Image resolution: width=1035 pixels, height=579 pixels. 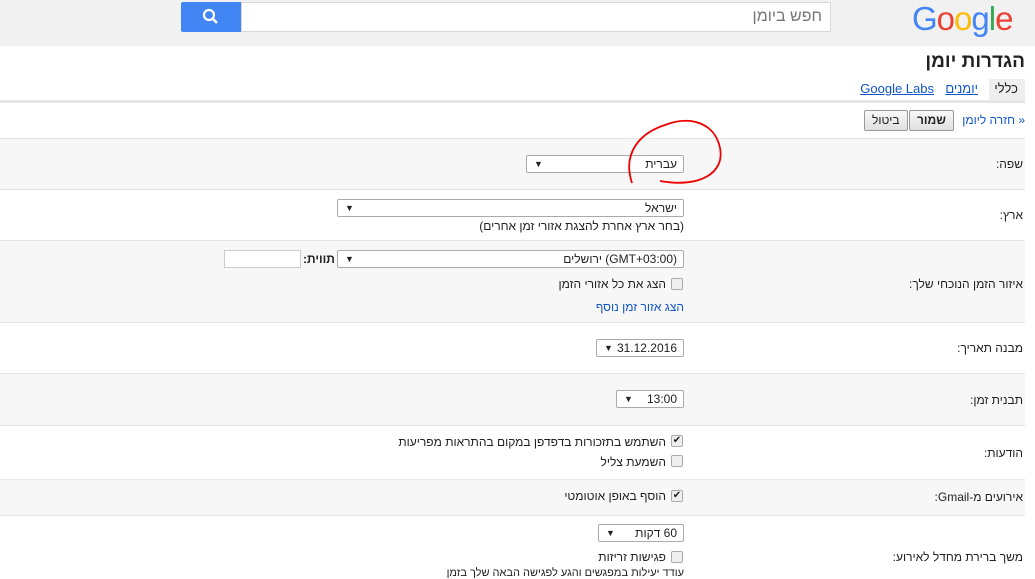 I want to click on page-title: הגדרות יומן, so click(x=975, y=61).